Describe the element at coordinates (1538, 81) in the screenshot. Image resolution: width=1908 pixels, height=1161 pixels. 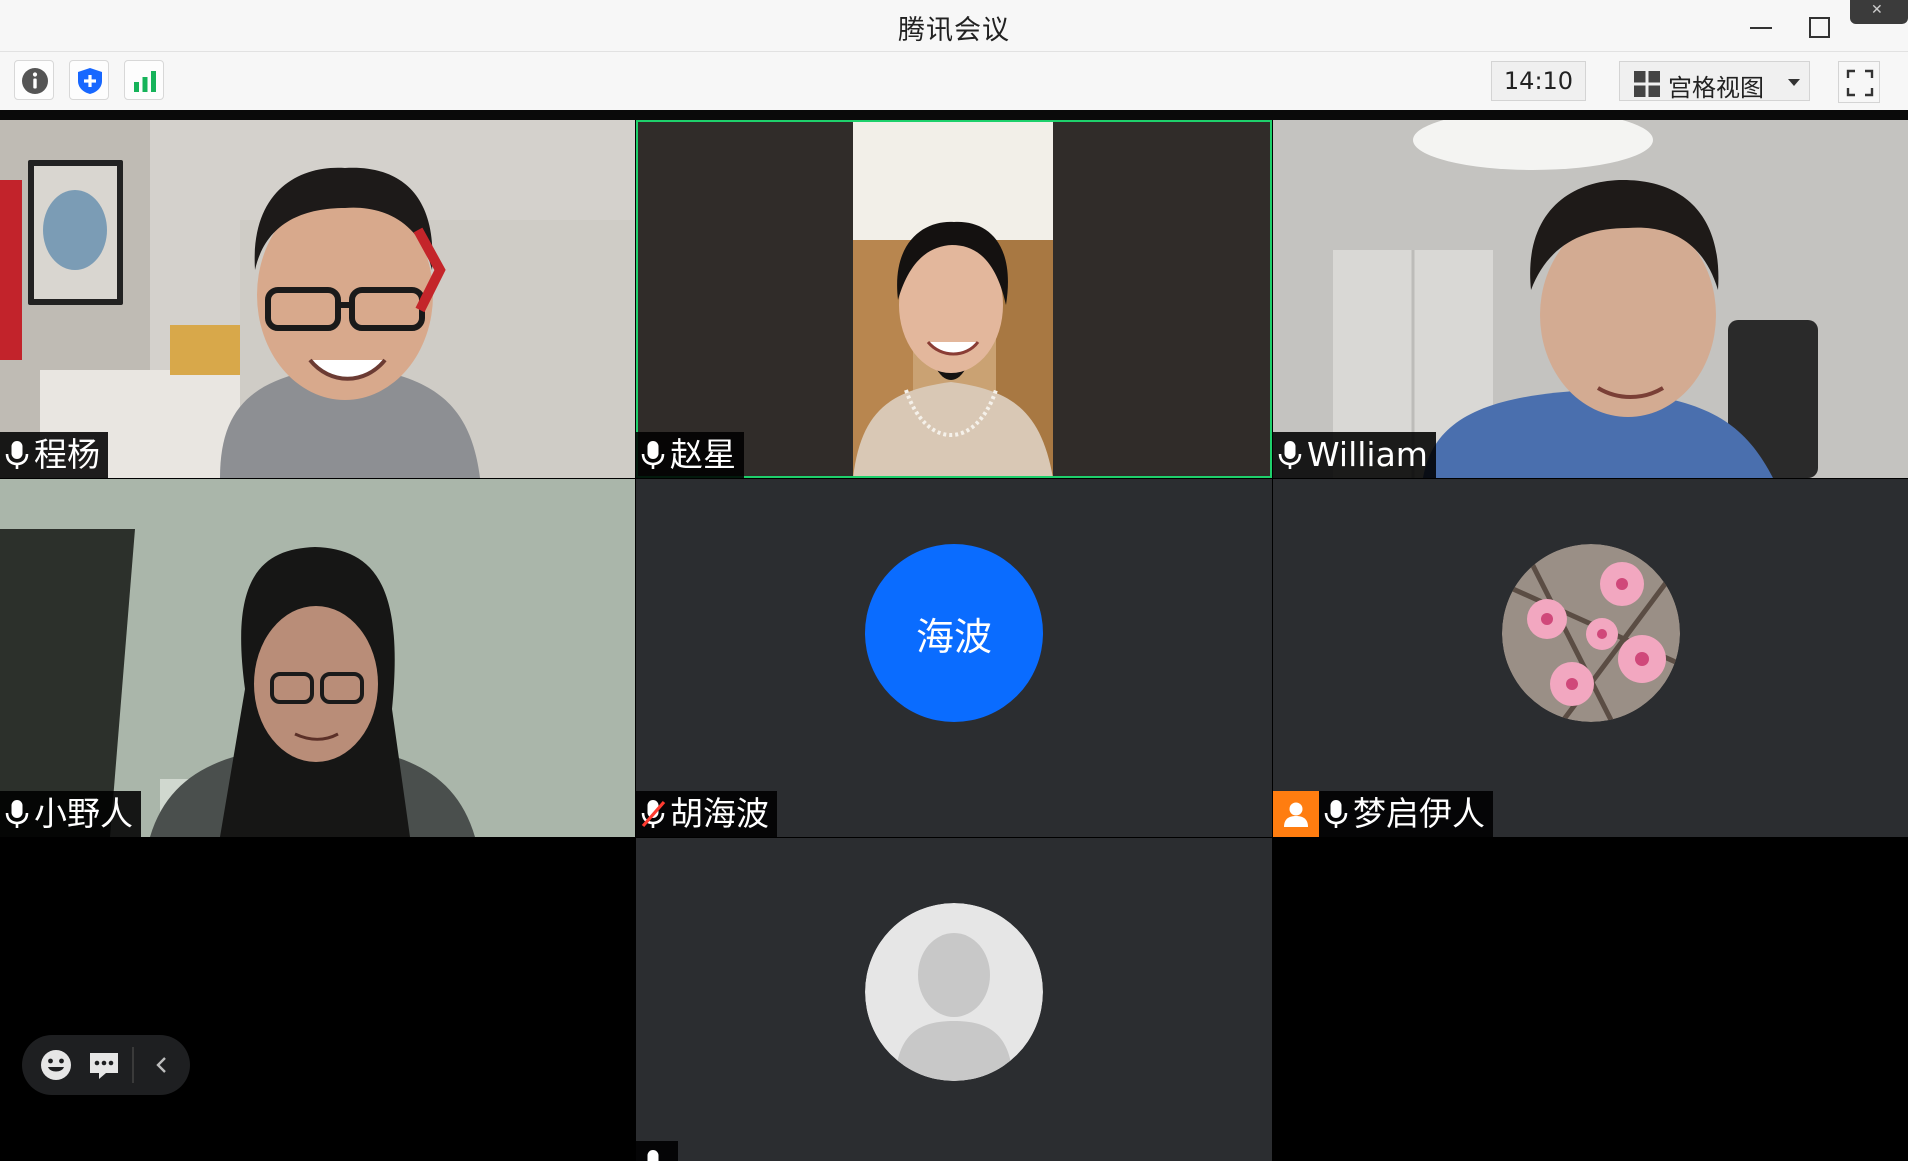
I see `meeting-timer: 14:10` at that location.